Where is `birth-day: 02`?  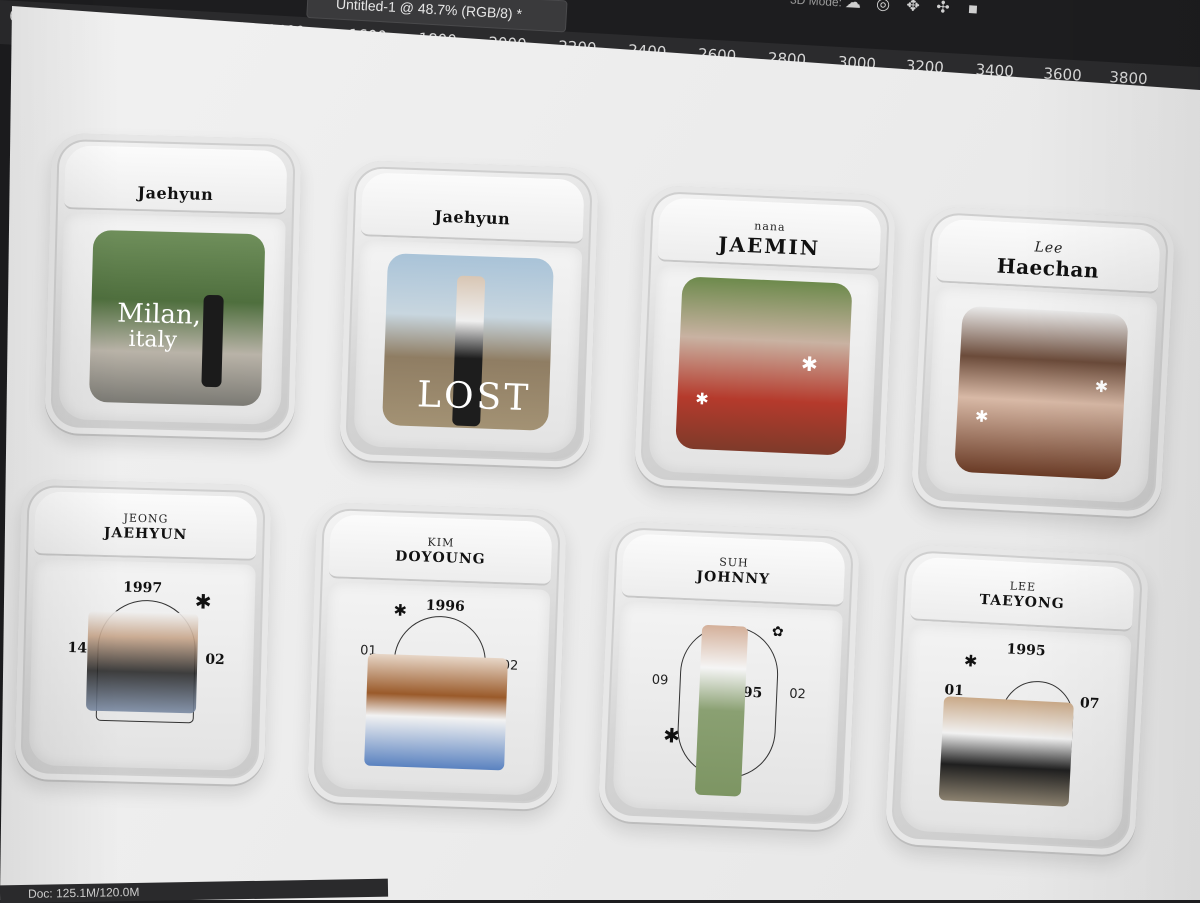 birth-day: 02 is located at coordinates (797, 694).